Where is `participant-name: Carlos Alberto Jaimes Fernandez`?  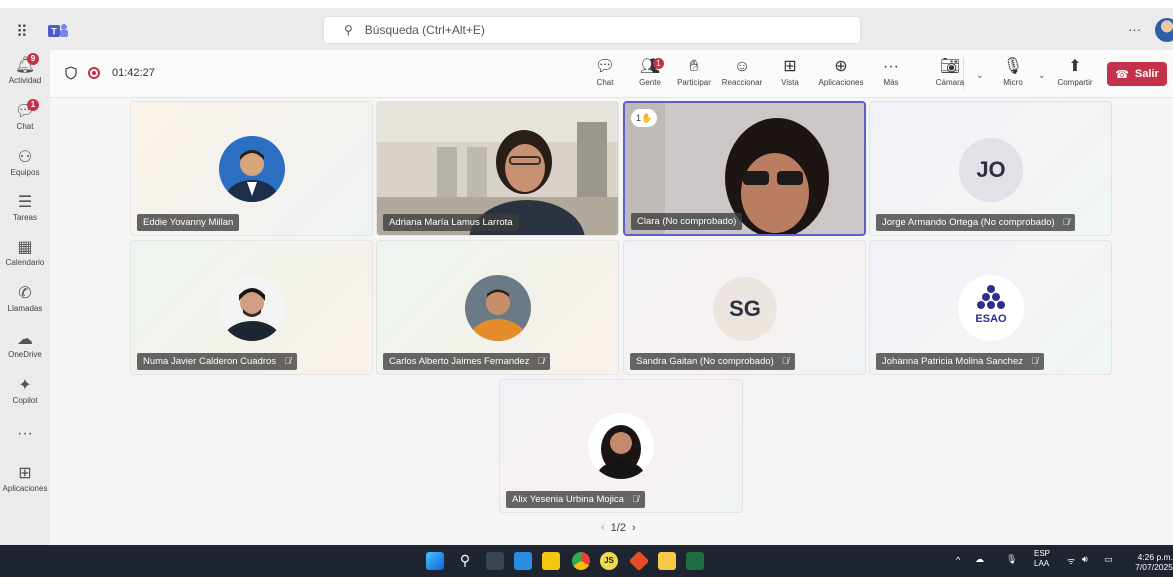 participant-name: Carlos Alberto Jaimes Fernandez is located at coordinates (459, 361).